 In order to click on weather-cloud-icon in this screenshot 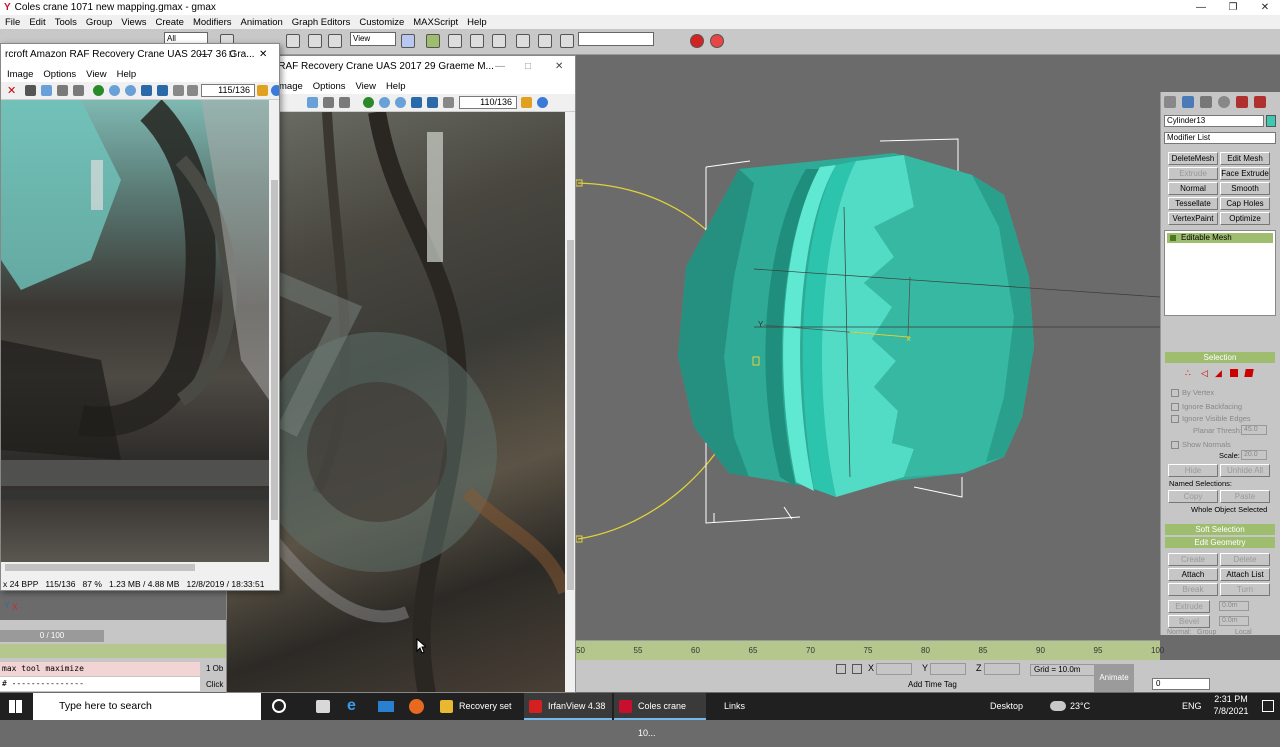, I will do `click(1058, 706)`.